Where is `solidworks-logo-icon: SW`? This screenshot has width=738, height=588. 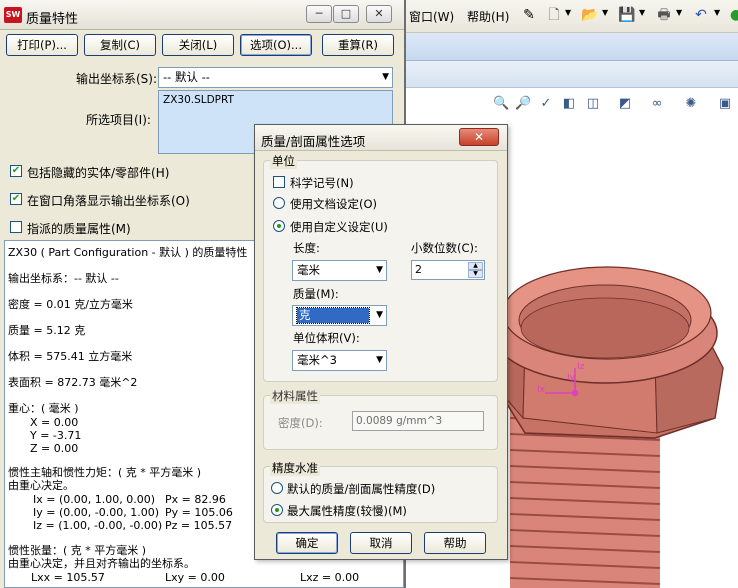 solidworks-logo-icon: SW is located at coordinates (13, 15).